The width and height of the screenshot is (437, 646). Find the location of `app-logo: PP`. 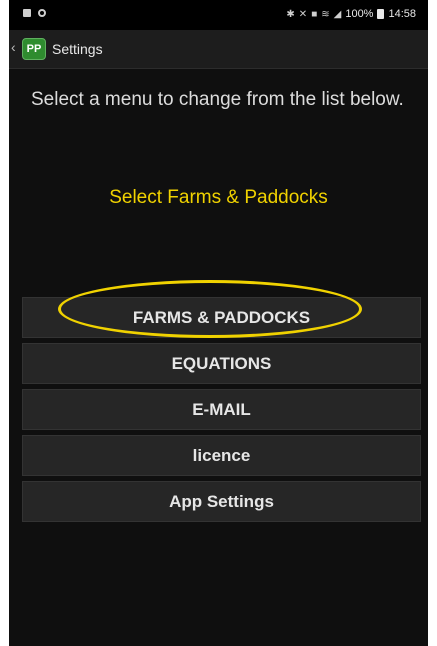

app-logo: PP is located at coordinates (34, 49).